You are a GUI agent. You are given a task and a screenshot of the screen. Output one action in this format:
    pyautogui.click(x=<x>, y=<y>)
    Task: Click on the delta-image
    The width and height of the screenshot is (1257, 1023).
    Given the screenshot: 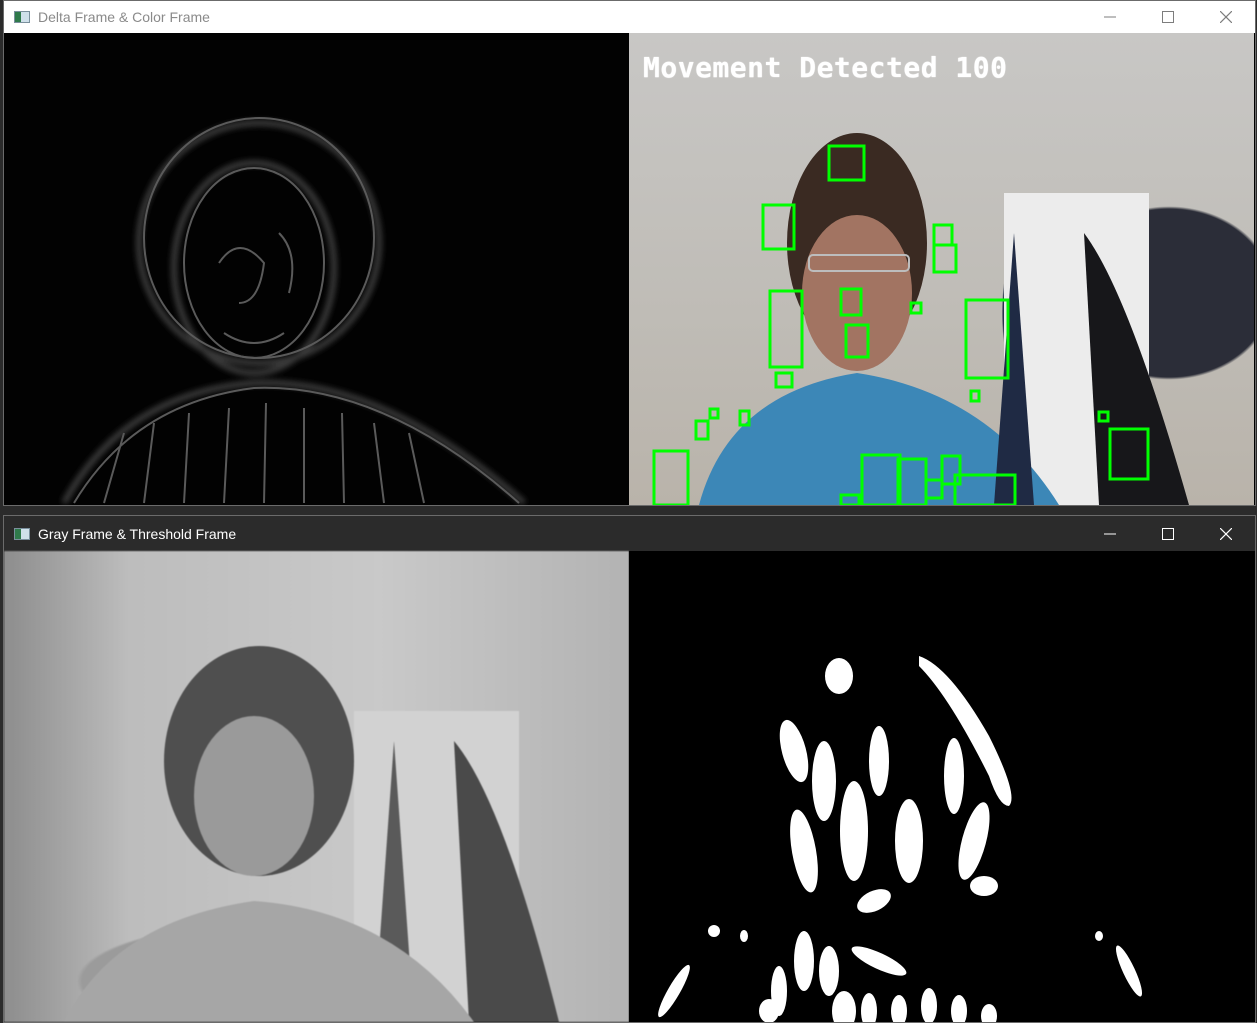 What is the action you would take?
    pyautogui.click(x=293, y=311)
    